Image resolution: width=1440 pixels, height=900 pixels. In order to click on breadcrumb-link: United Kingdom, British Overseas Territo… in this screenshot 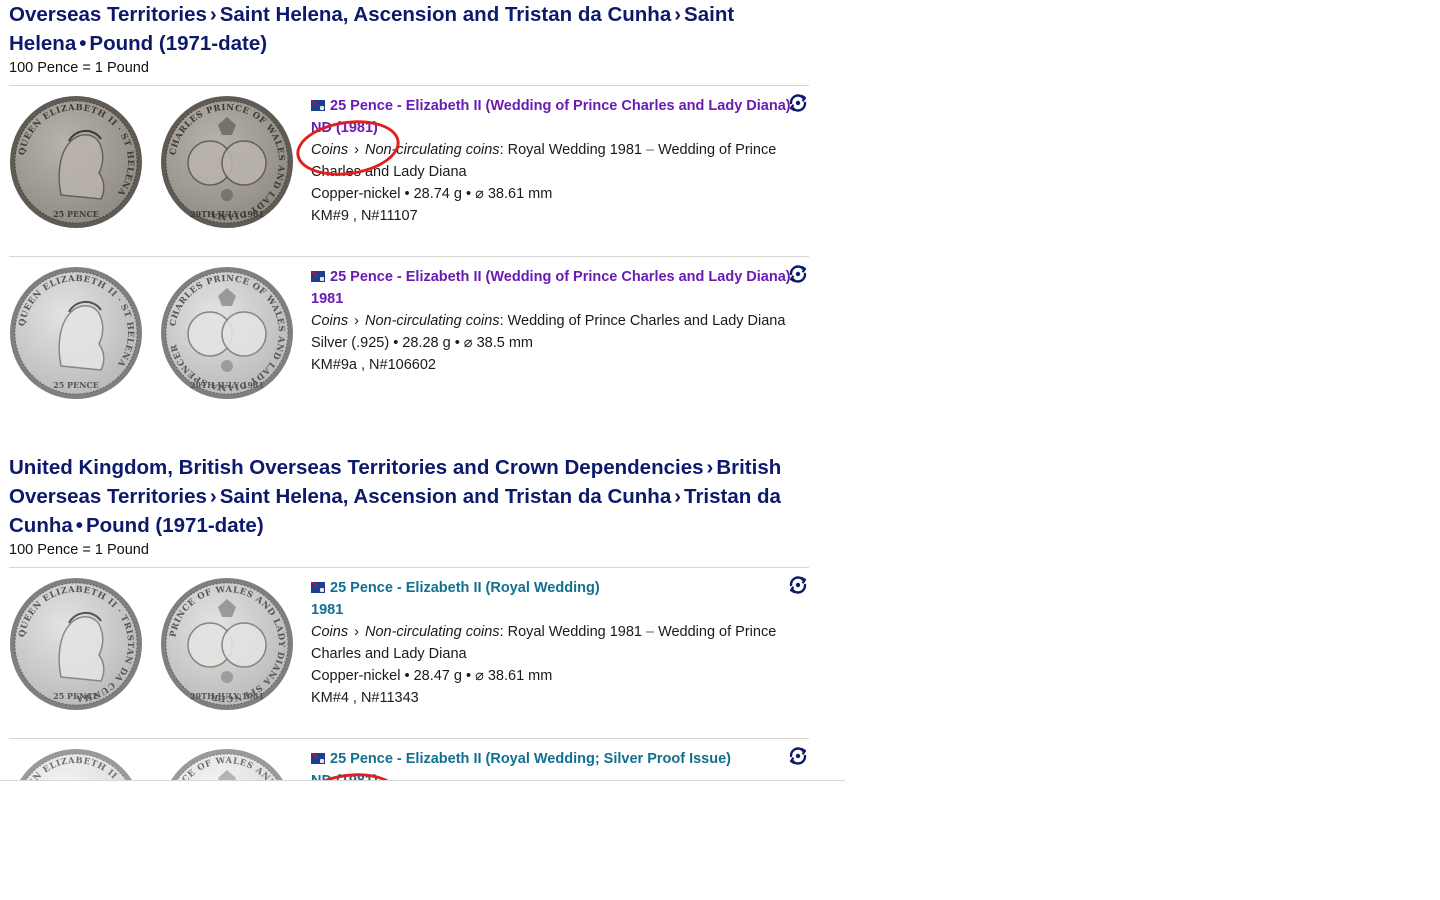, I will do `click(356, 467)`.